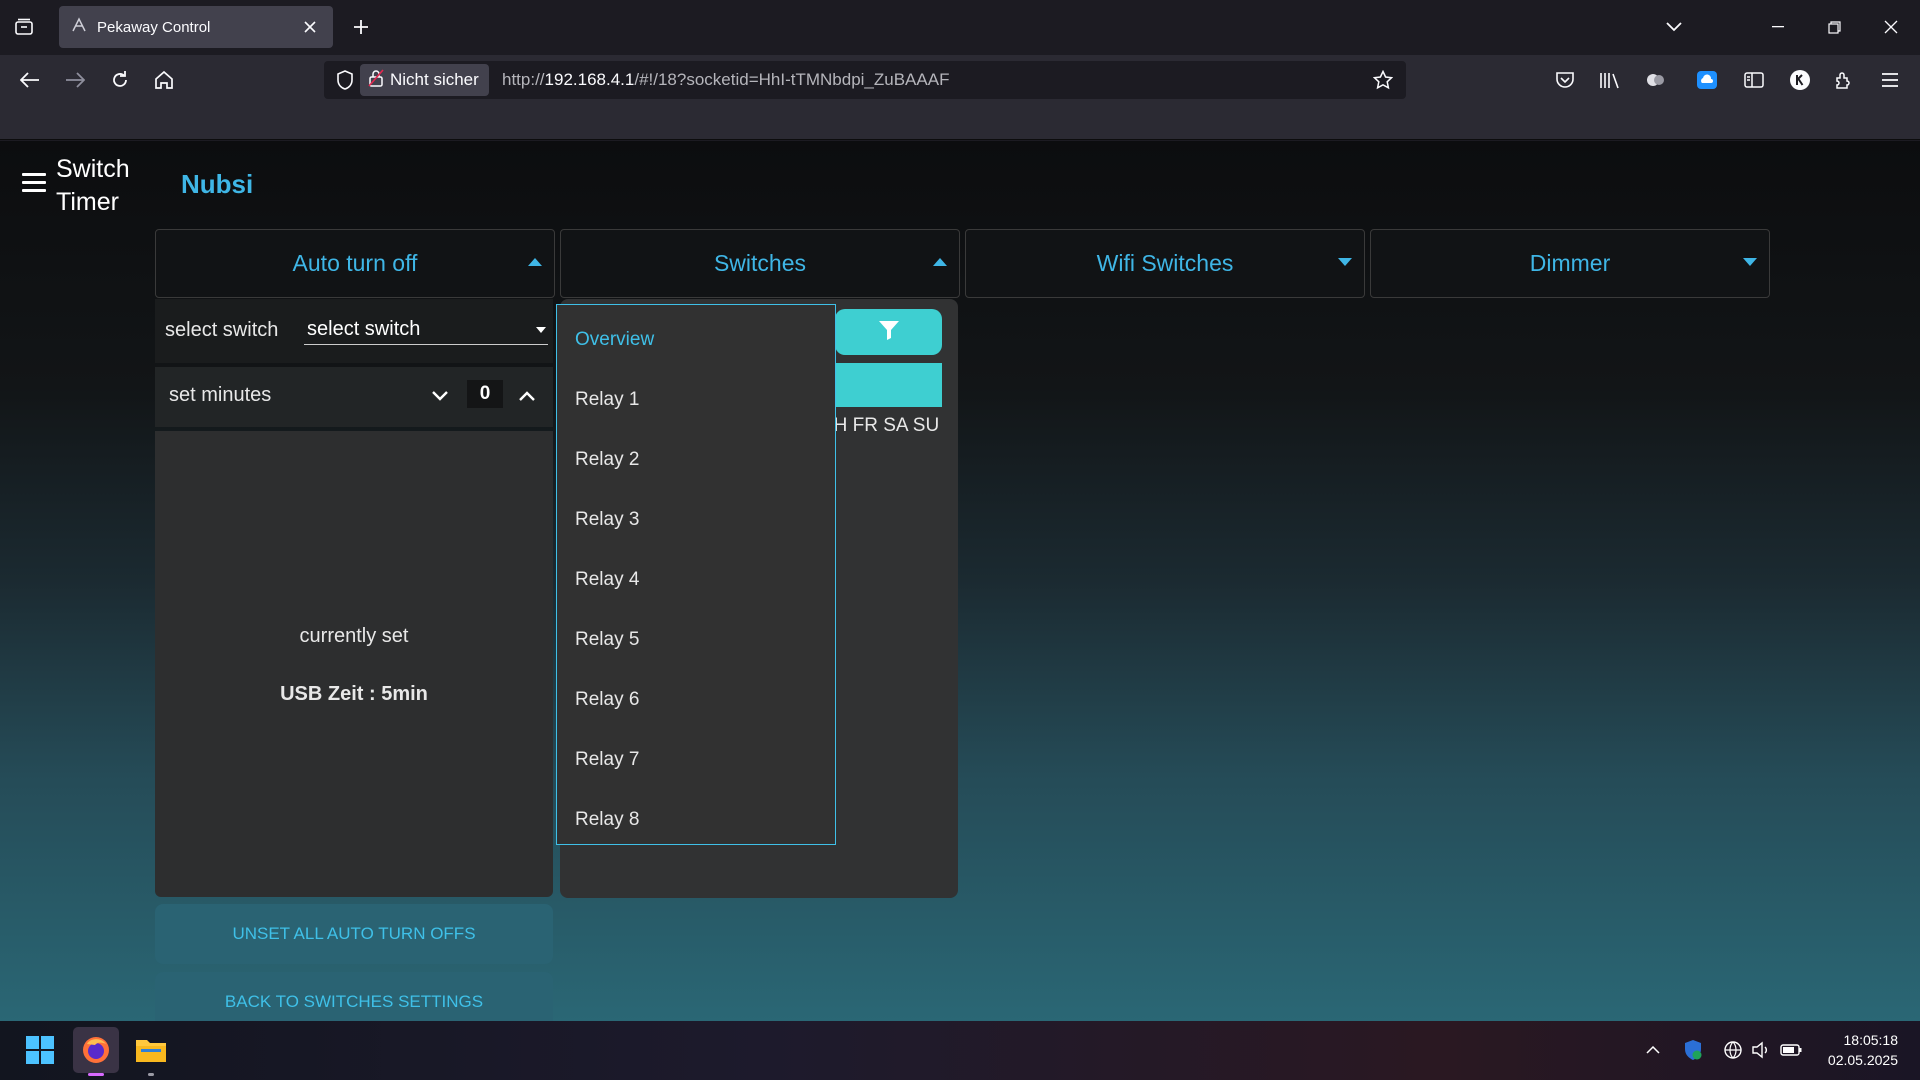 The image size is (1920, 1080). What do you see at coordinates (376, 80) in the screenshot?
I see `insecure-lock-icon` at bounding box center [376, 80].